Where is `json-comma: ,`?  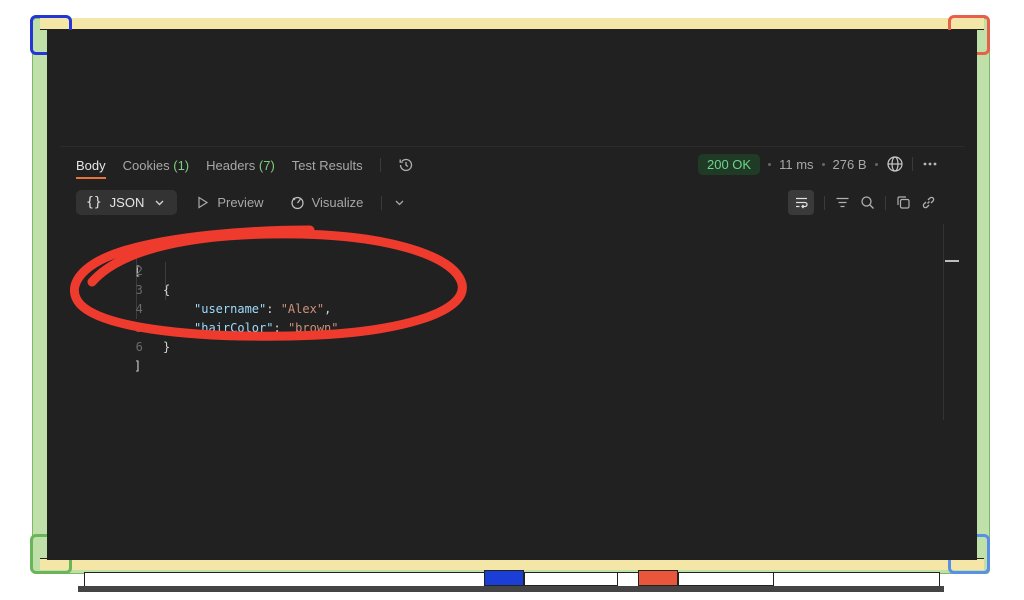
json-comma: , is located at coordinates (328, 309).